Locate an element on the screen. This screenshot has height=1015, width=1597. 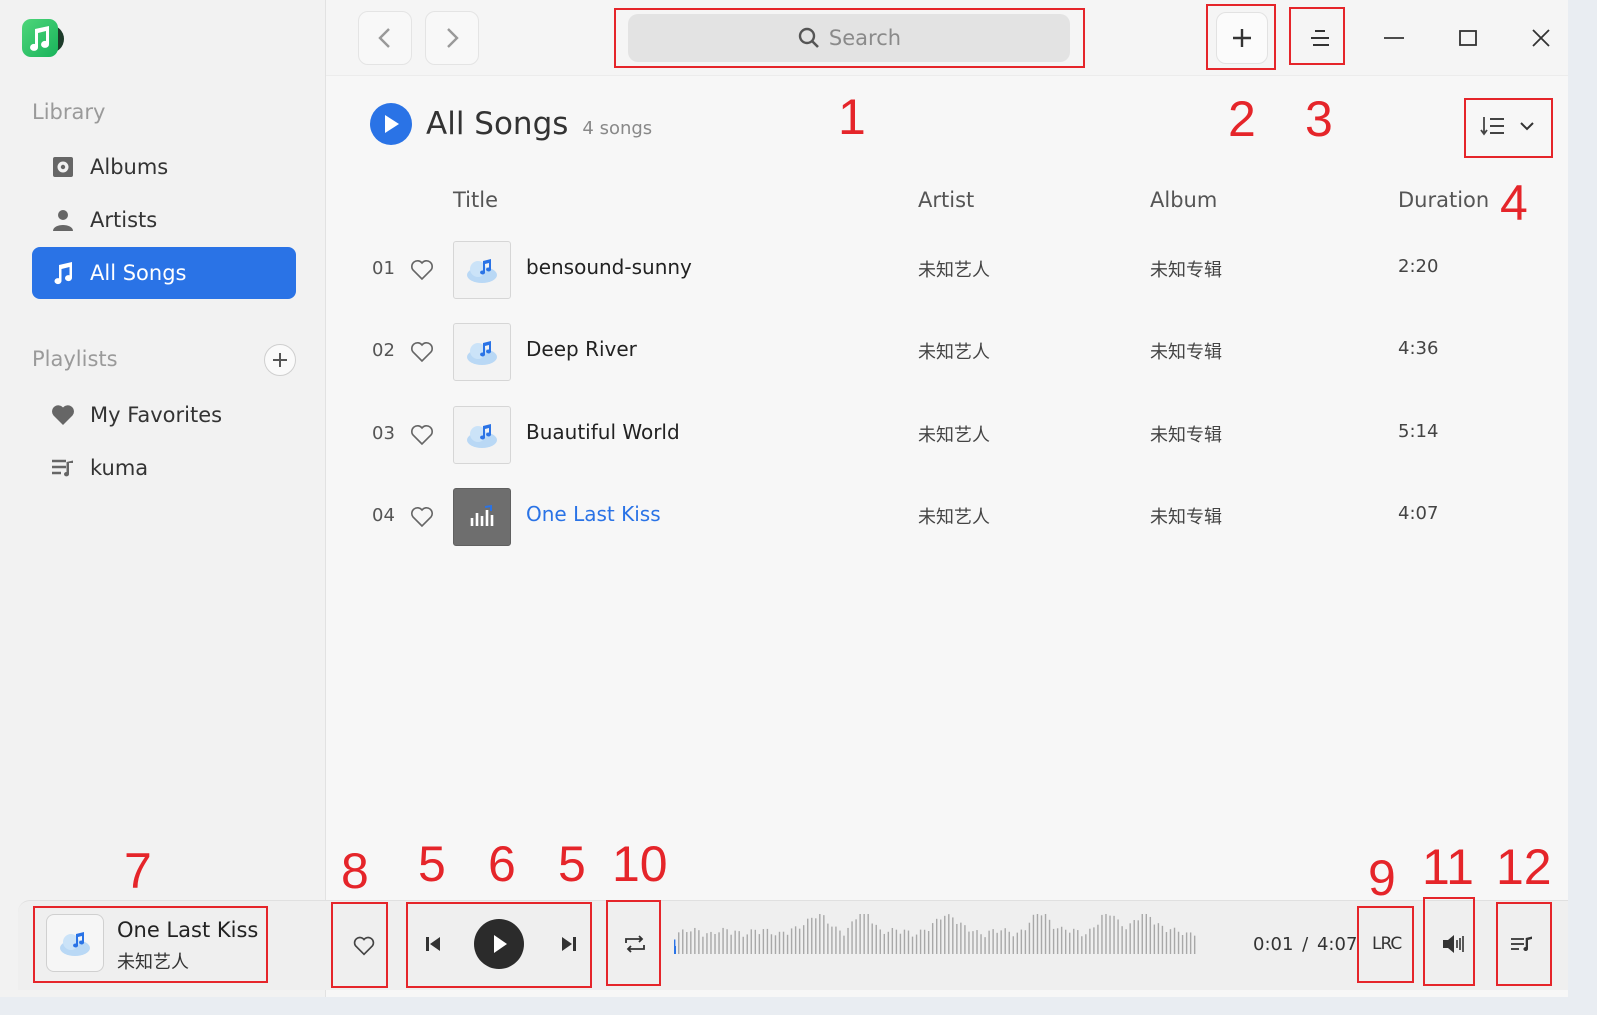
close-button is located at coordinates (1541, 38).